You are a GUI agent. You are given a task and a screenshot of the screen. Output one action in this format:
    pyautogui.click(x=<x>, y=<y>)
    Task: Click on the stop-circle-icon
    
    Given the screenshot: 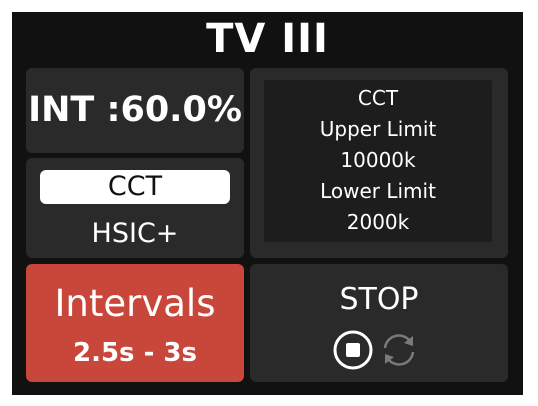 What is the action you would take?
    pyautogui.click(x=353, y=350)
    